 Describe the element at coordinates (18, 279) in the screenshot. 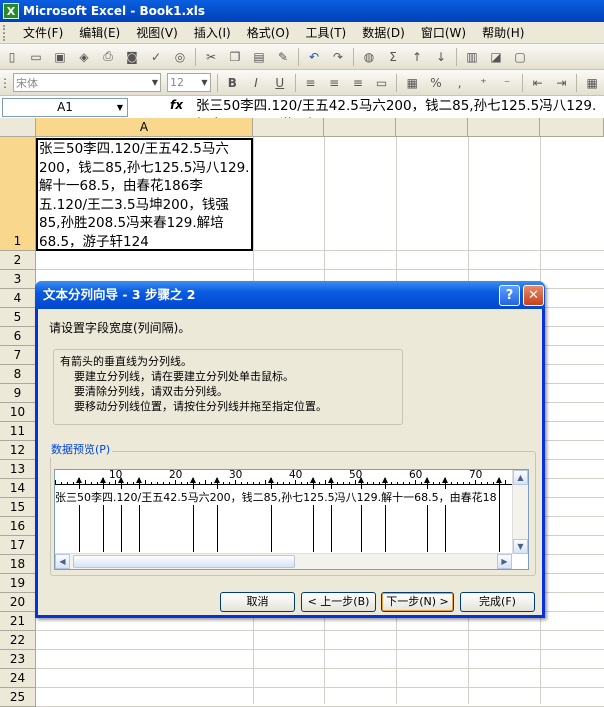

I see `row-header: 3` at that location.